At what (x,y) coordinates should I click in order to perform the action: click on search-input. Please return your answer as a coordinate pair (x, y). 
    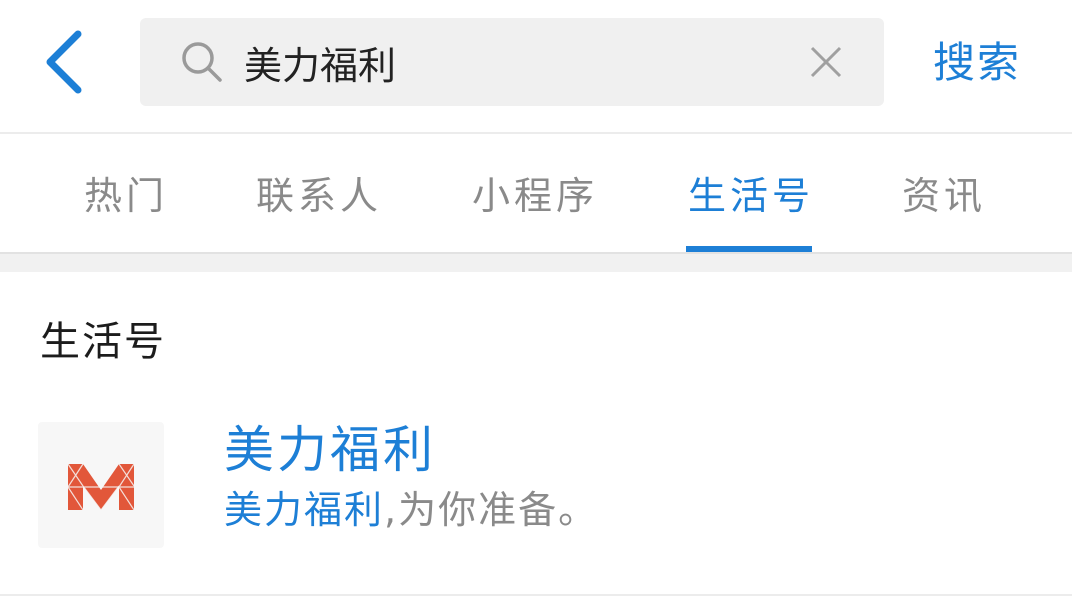
    Looking at the image, I should click on (514, 62).